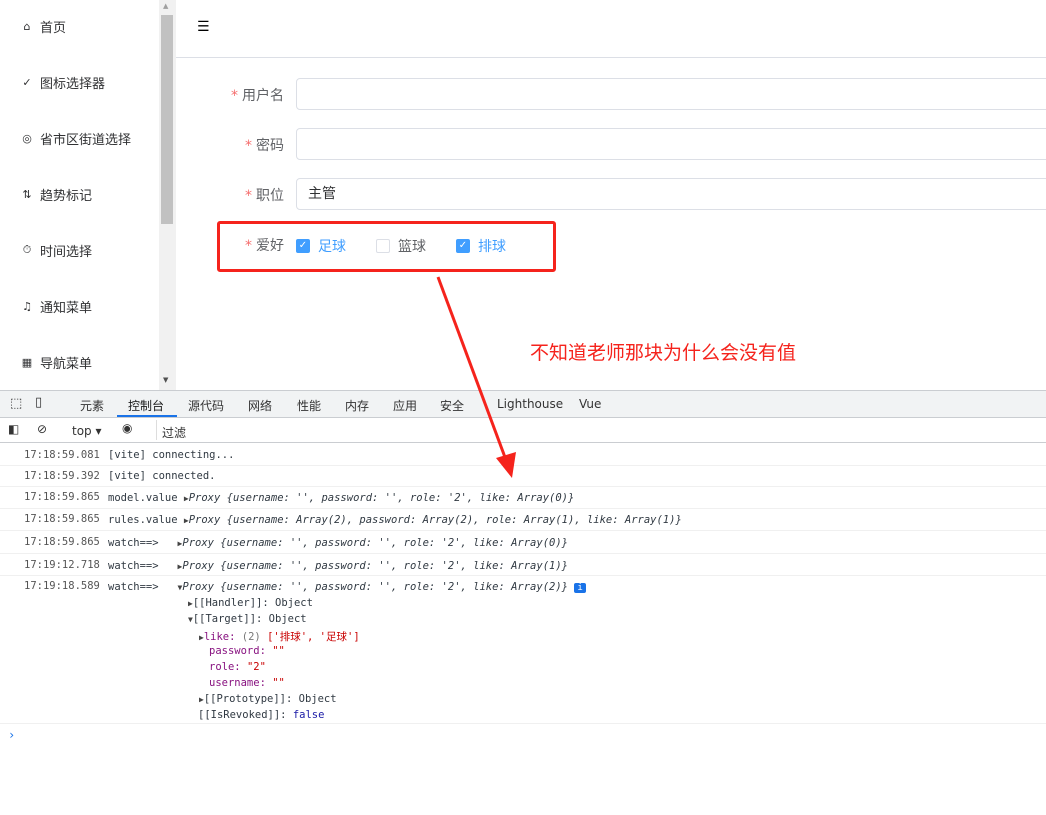 The height and width of the screenshot is (815, 1046). What do you see at coordinates (405, 405) in the screenshot?
I see `tab-application: 应用` at bounding box center [405, 405].